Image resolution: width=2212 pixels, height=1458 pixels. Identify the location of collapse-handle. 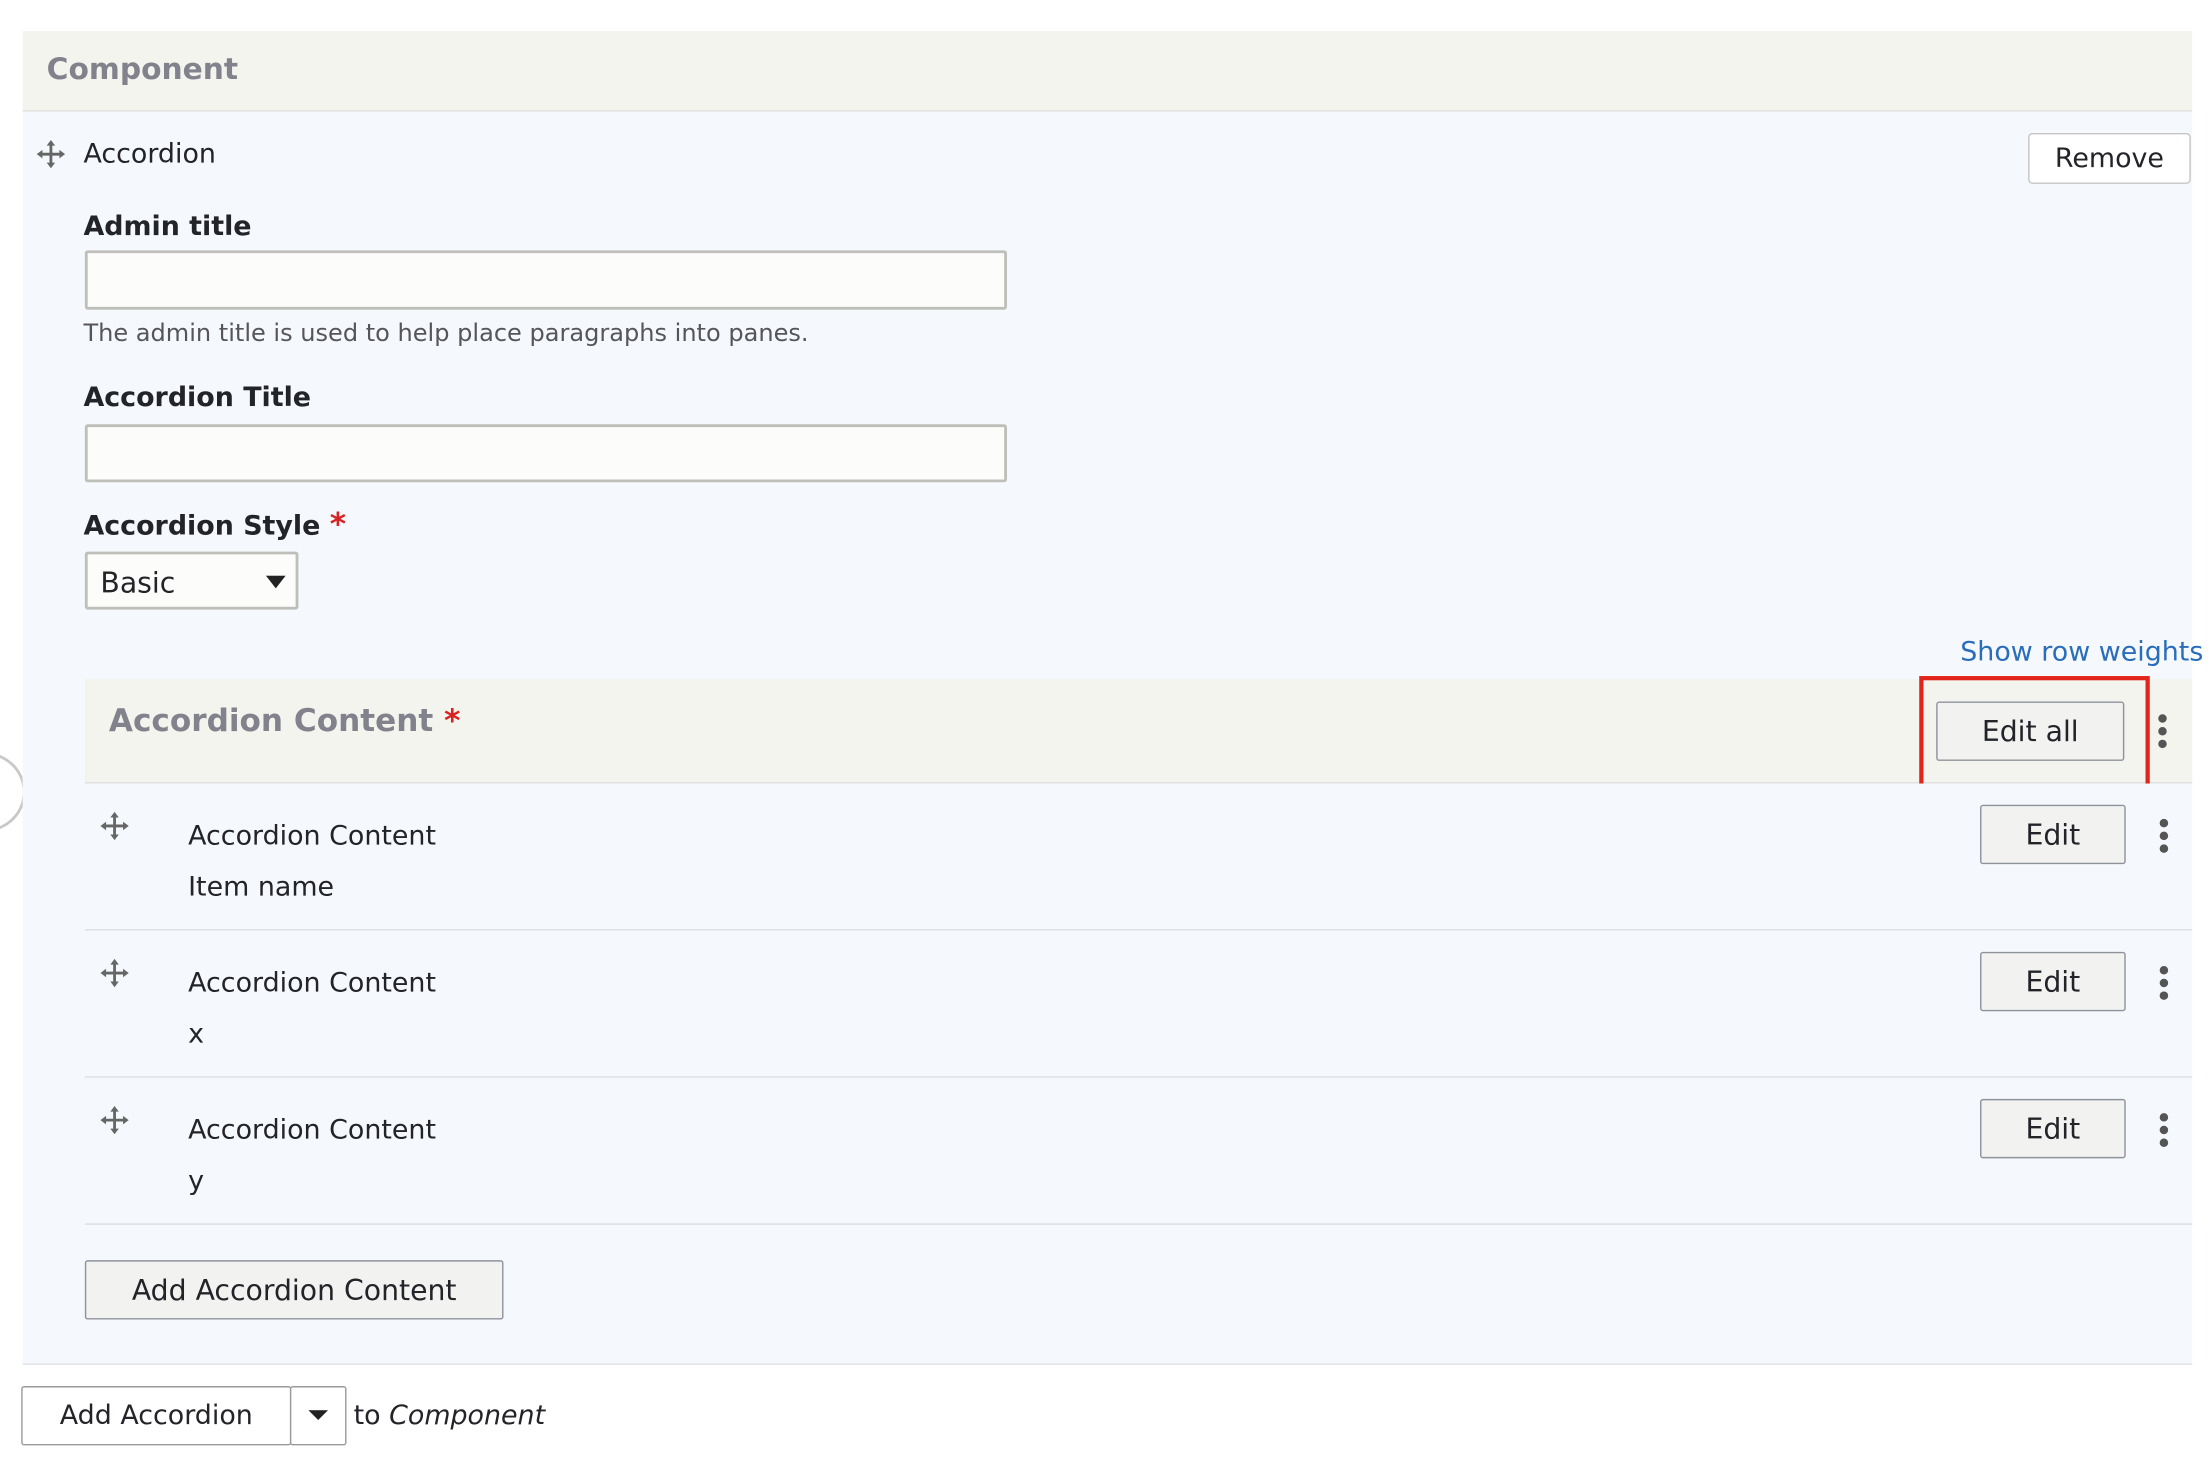
(13, 792).